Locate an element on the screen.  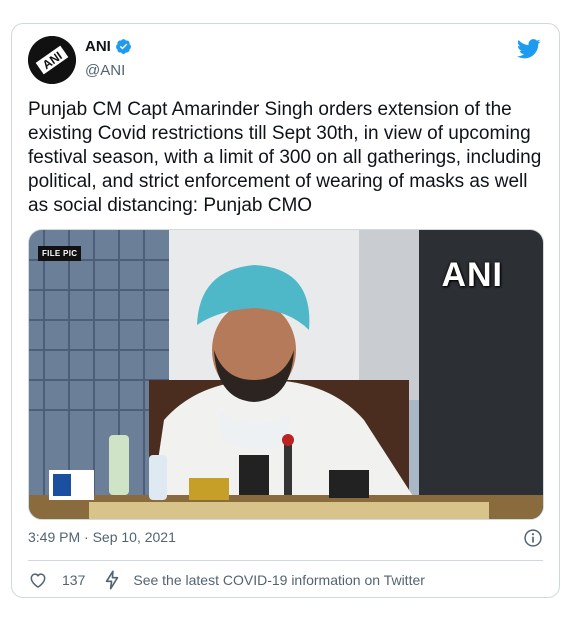
file-pic-badge: FILE PIC is located at coordinates (60, 253).